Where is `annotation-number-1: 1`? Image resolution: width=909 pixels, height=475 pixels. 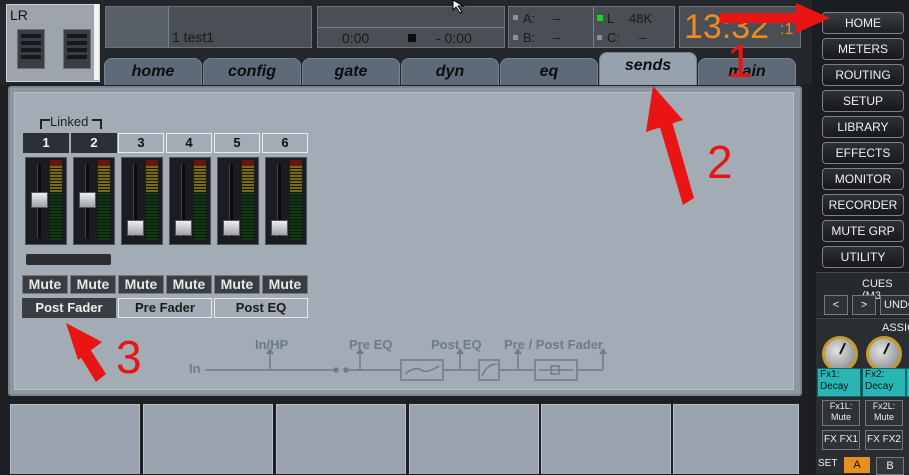
annotation-number-1: 1 is located at coordinates (740, 61).